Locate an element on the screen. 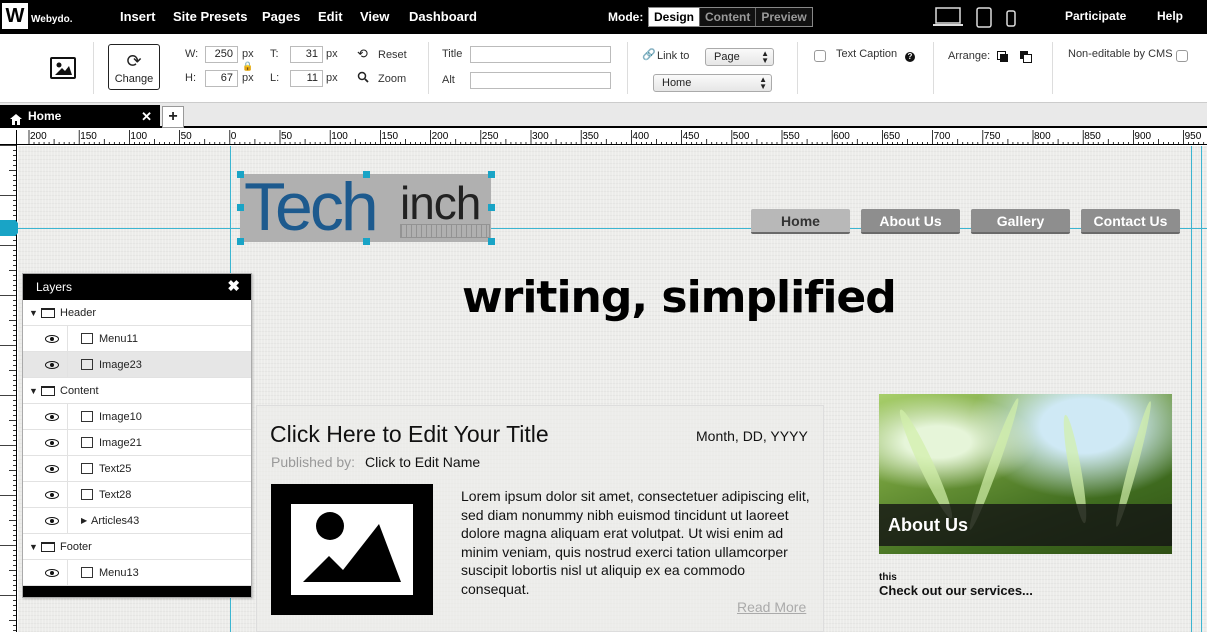 This screenshot has height=632, width=1207. layer-item-image21: Image21 is located at coordinates (137, 443).